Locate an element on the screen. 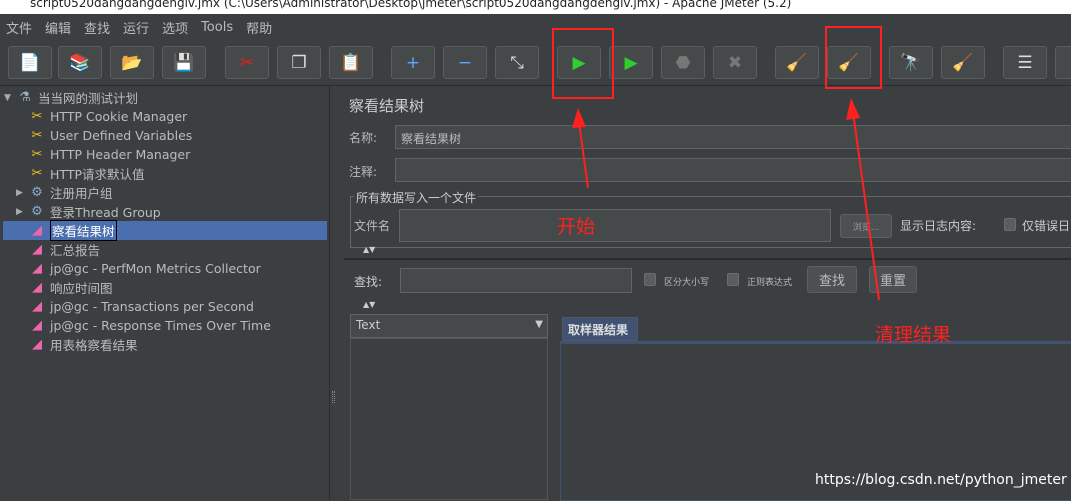 This screenshot has width=1071, height=501. watermark: https://blog.csdn.net/python_jmeter is located at coordinates (941, 480).